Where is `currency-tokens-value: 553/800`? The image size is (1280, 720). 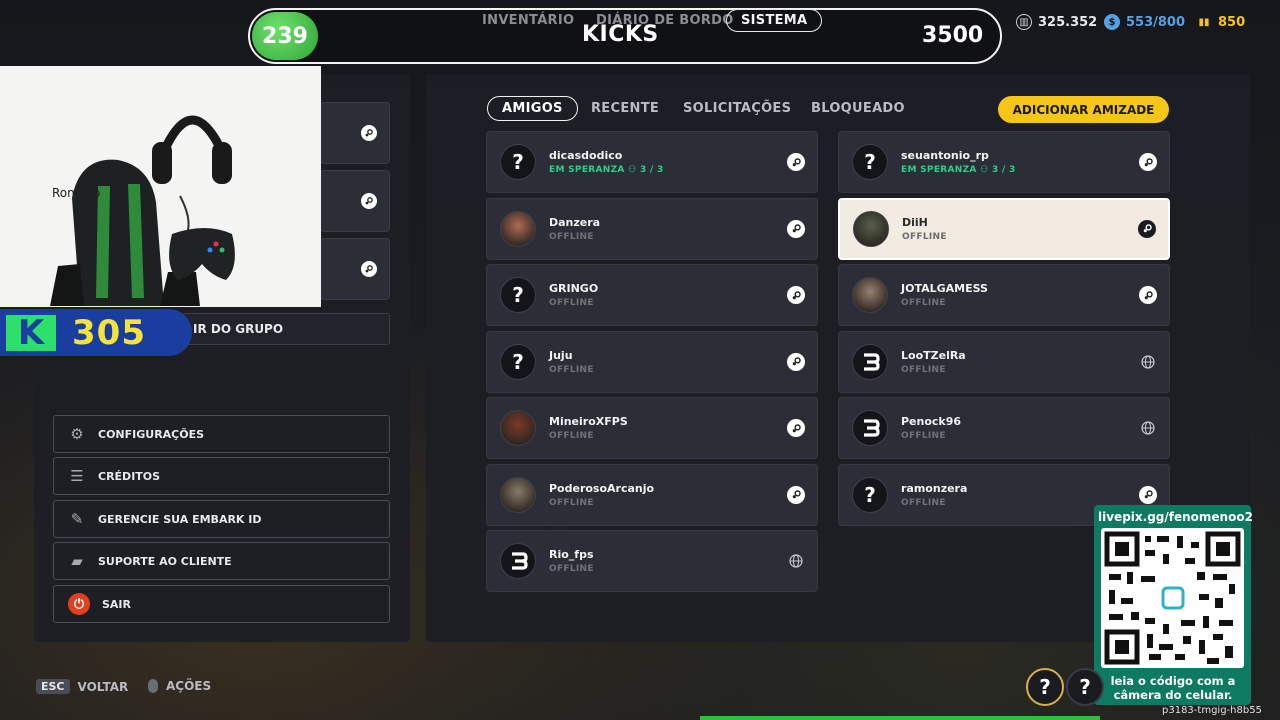
currency-tokens-value: 553/800 is located at coordinates (1156, 22).